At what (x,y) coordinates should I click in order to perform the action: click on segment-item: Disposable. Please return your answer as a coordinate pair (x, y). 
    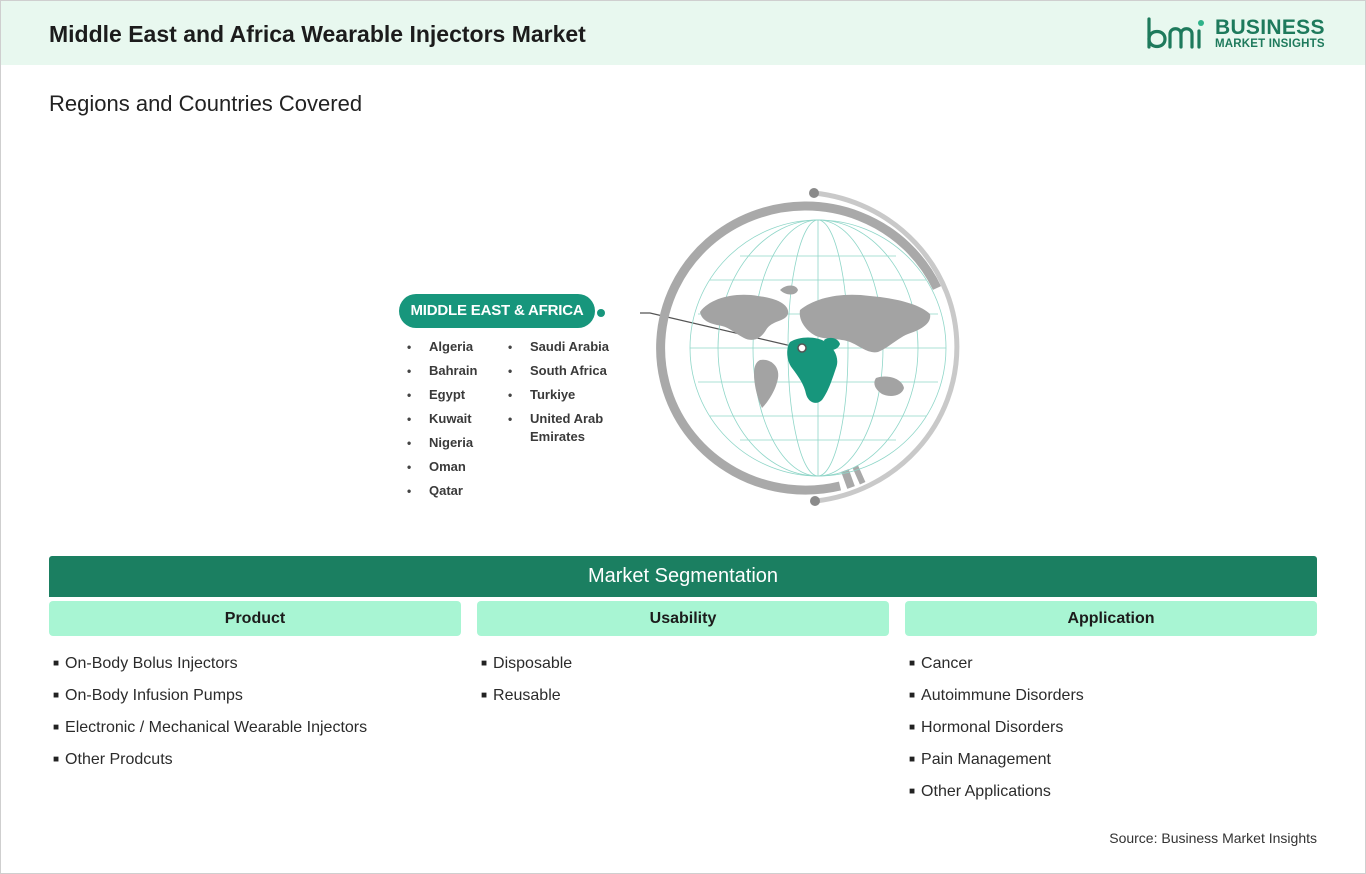
    Looking at the image, I should click on (526, 670).